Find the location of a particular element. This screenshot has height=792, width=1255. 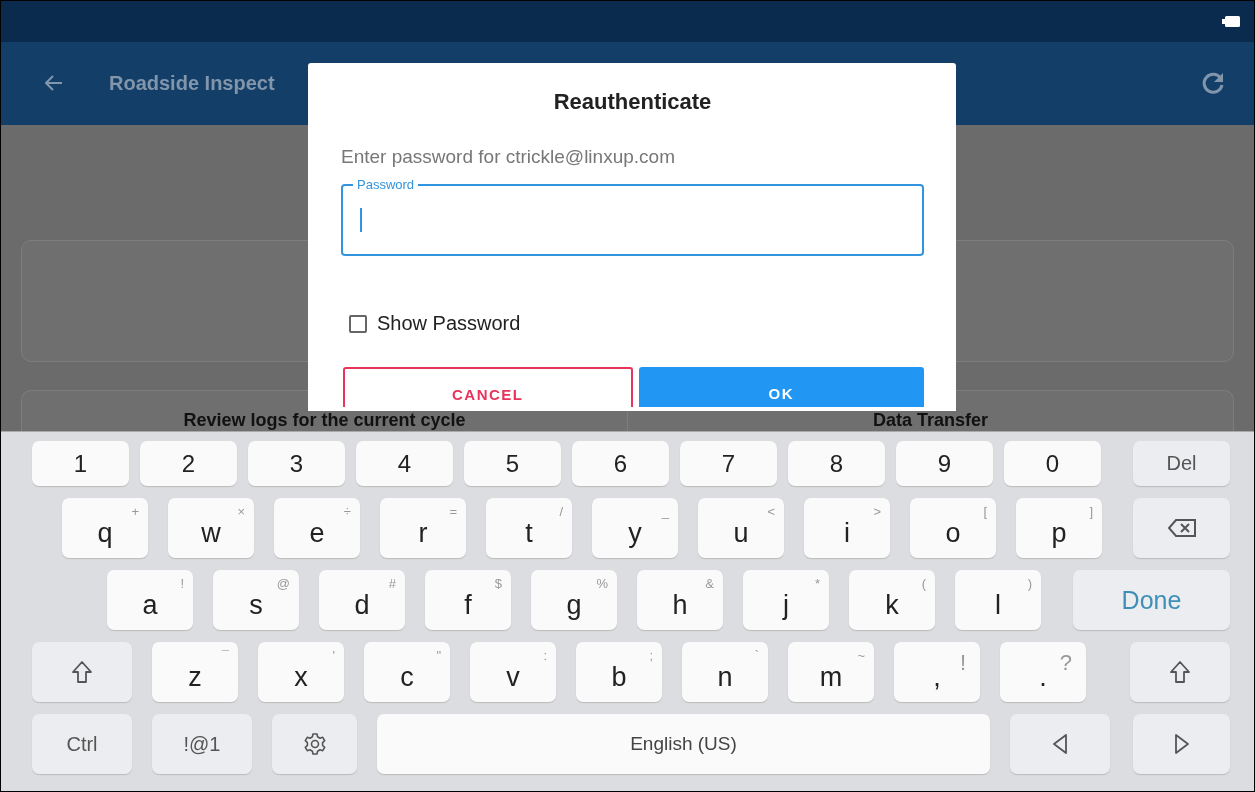

key-hint: + is located at coordinates (135, 512).